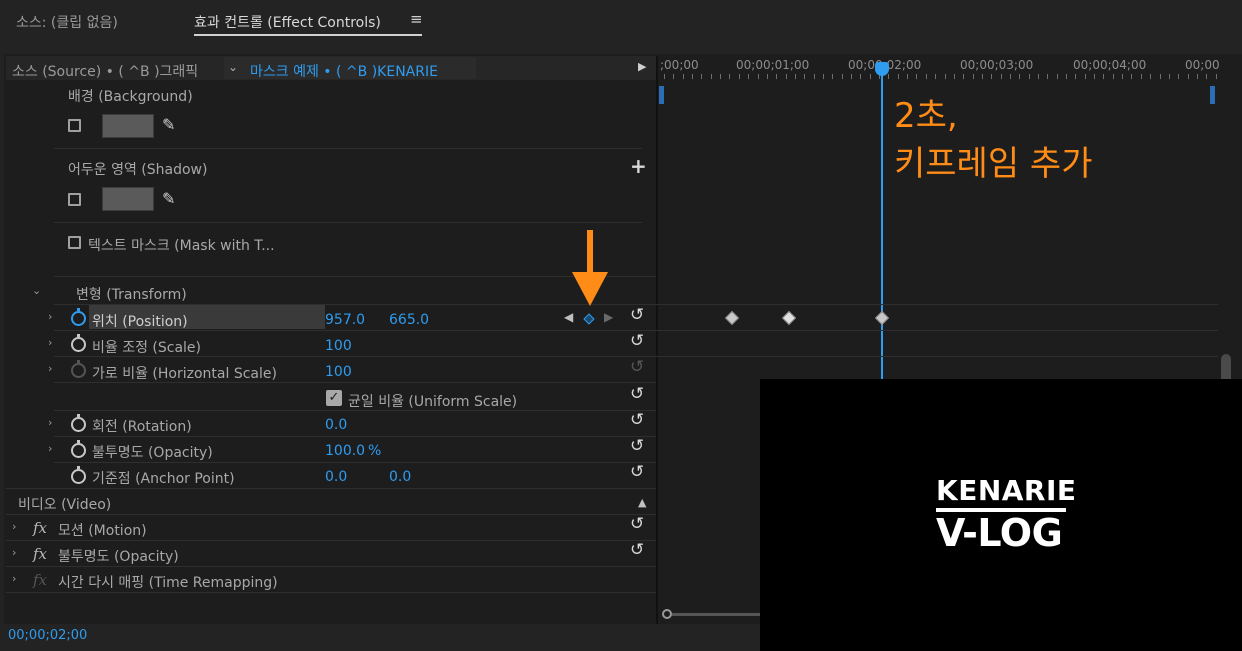 This screenshot has height=651, width=1242. I want to click on next-keyframe-icon: ▶, so click(608, 317).